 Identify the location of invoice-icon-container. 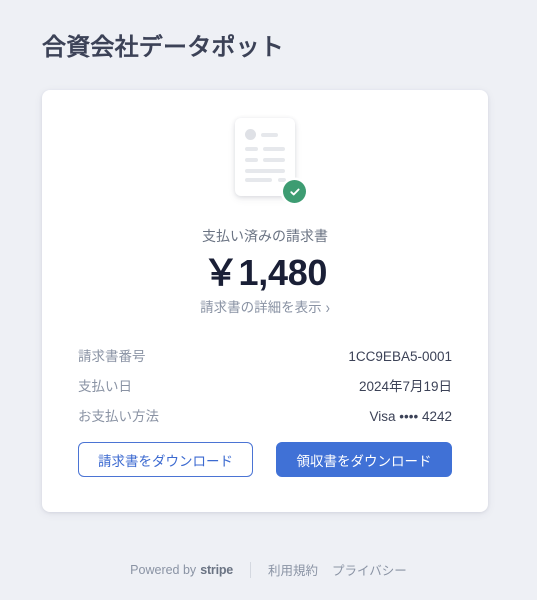
(265, 161).